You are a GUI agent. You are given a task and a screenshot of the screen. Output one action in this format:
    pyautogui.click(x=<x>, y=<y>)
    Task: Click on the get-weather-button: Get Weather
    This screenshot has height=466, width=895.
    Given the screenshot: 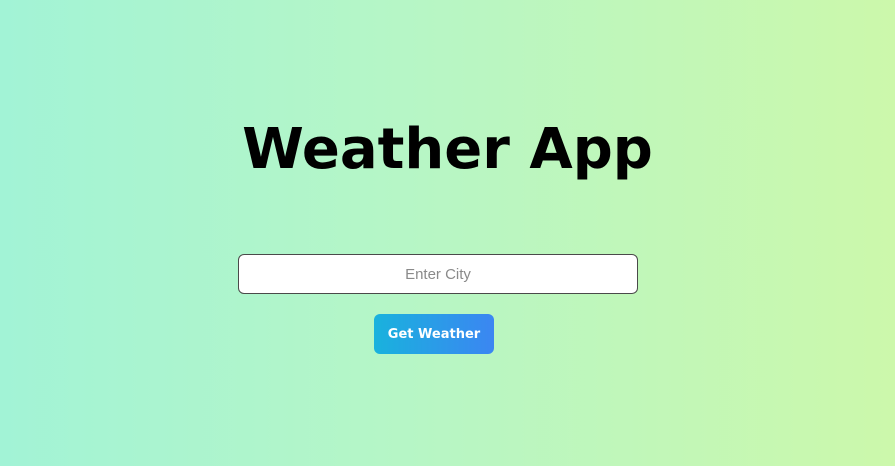 What is the action you would take?
    pyautogui.click(x=434, y=334)
    